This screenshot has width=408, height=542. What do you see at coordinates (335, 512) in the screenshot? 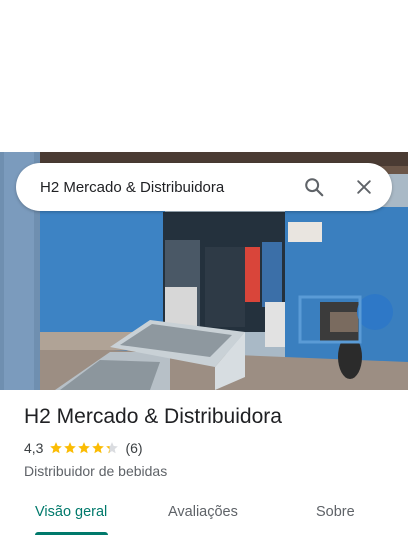
I see `tab-about: Sobre` at bounding box center [335, 512].